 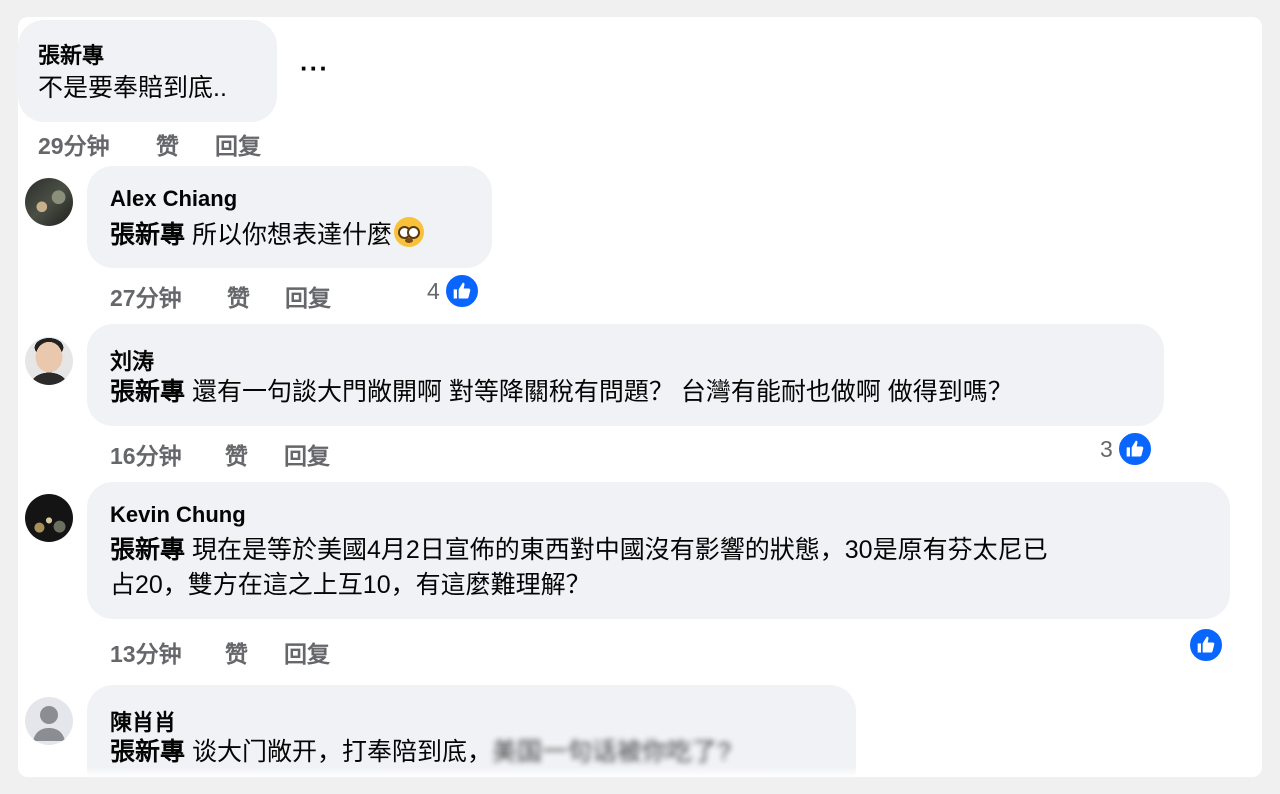 What do you see at coordinates (350, 585) in the screenshot?
I see `comment-text-line: 占20，雙方在這之上互10，有這麼難理解？` at bounding box center [350, 585].